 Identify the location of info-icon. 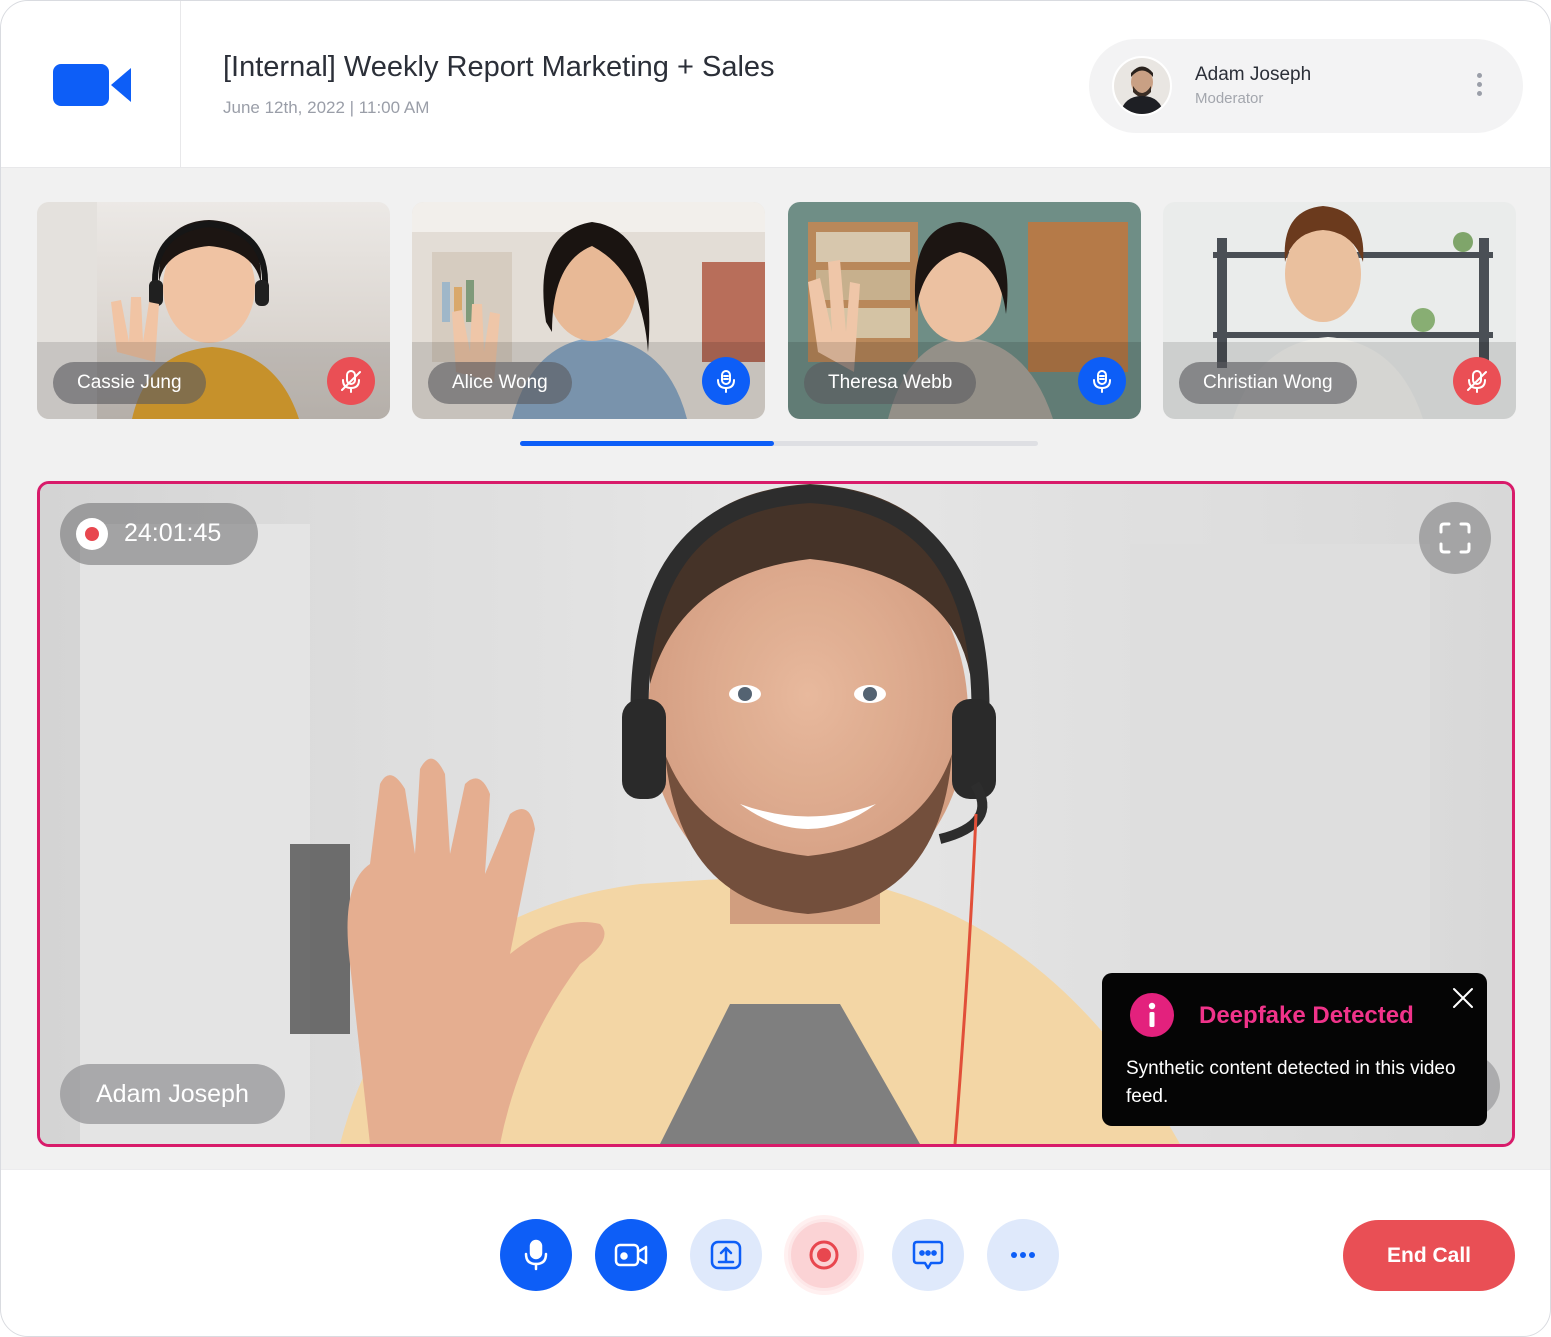
(1152, 1015).